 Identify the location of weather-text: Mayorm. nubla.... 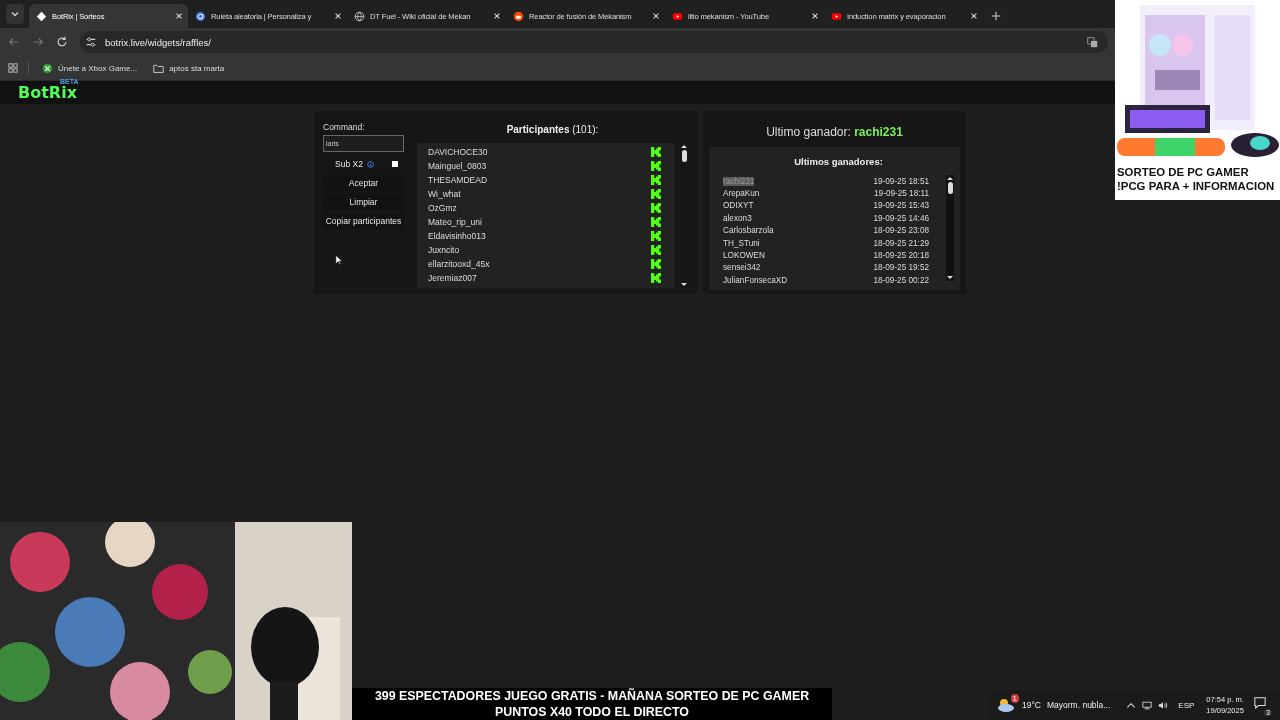
(1079, 705).